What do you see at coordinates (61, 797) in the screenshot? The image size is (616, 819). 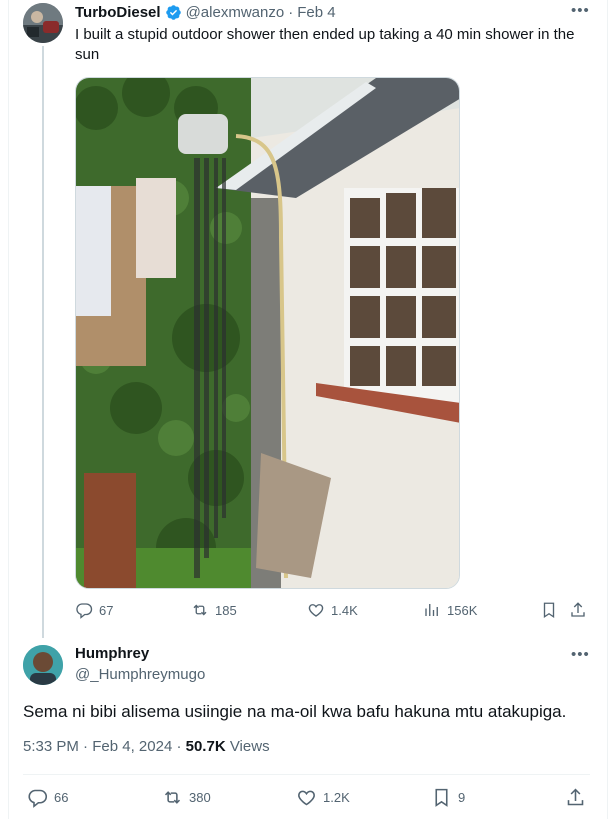 I see `reply-reply-count: 66` at bounding box center [61, 797].